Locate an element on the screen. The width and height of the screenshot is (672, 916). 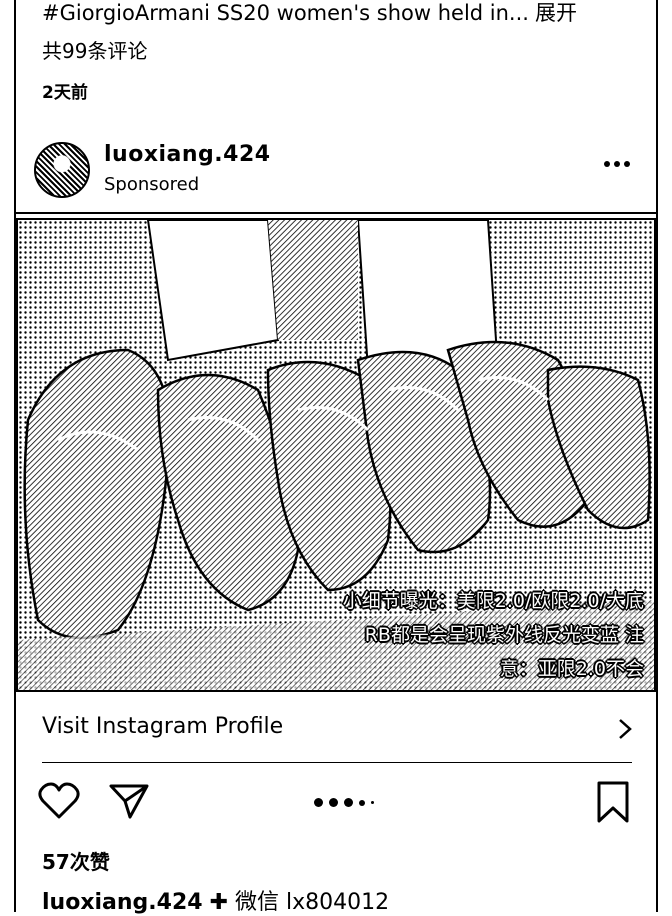
visit-profile-label: Visit Instagram Profile is located at coordinates (163, 726).